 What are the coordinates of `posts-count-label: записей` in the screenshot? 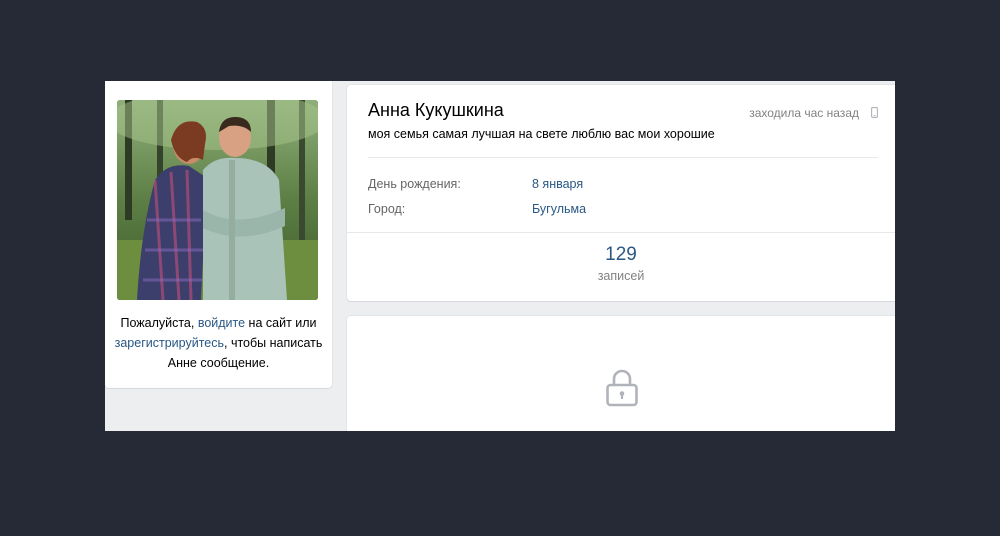 It's located at (621, 276).